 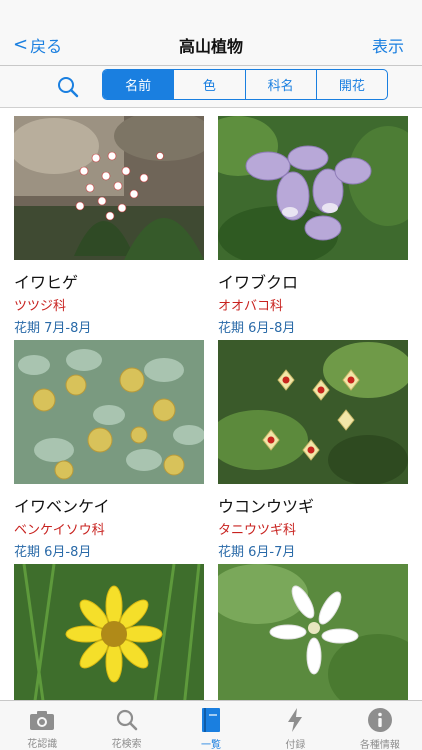 I want to click on search-button, so click(x=68, y=87).